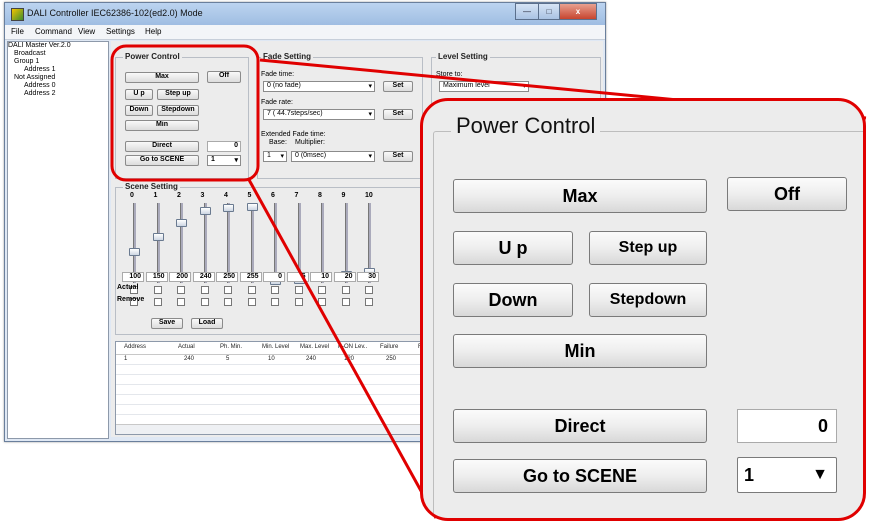 The width and height of the screenshot is (870, 521). I want to click on max-button: Max, so click(580, 196).